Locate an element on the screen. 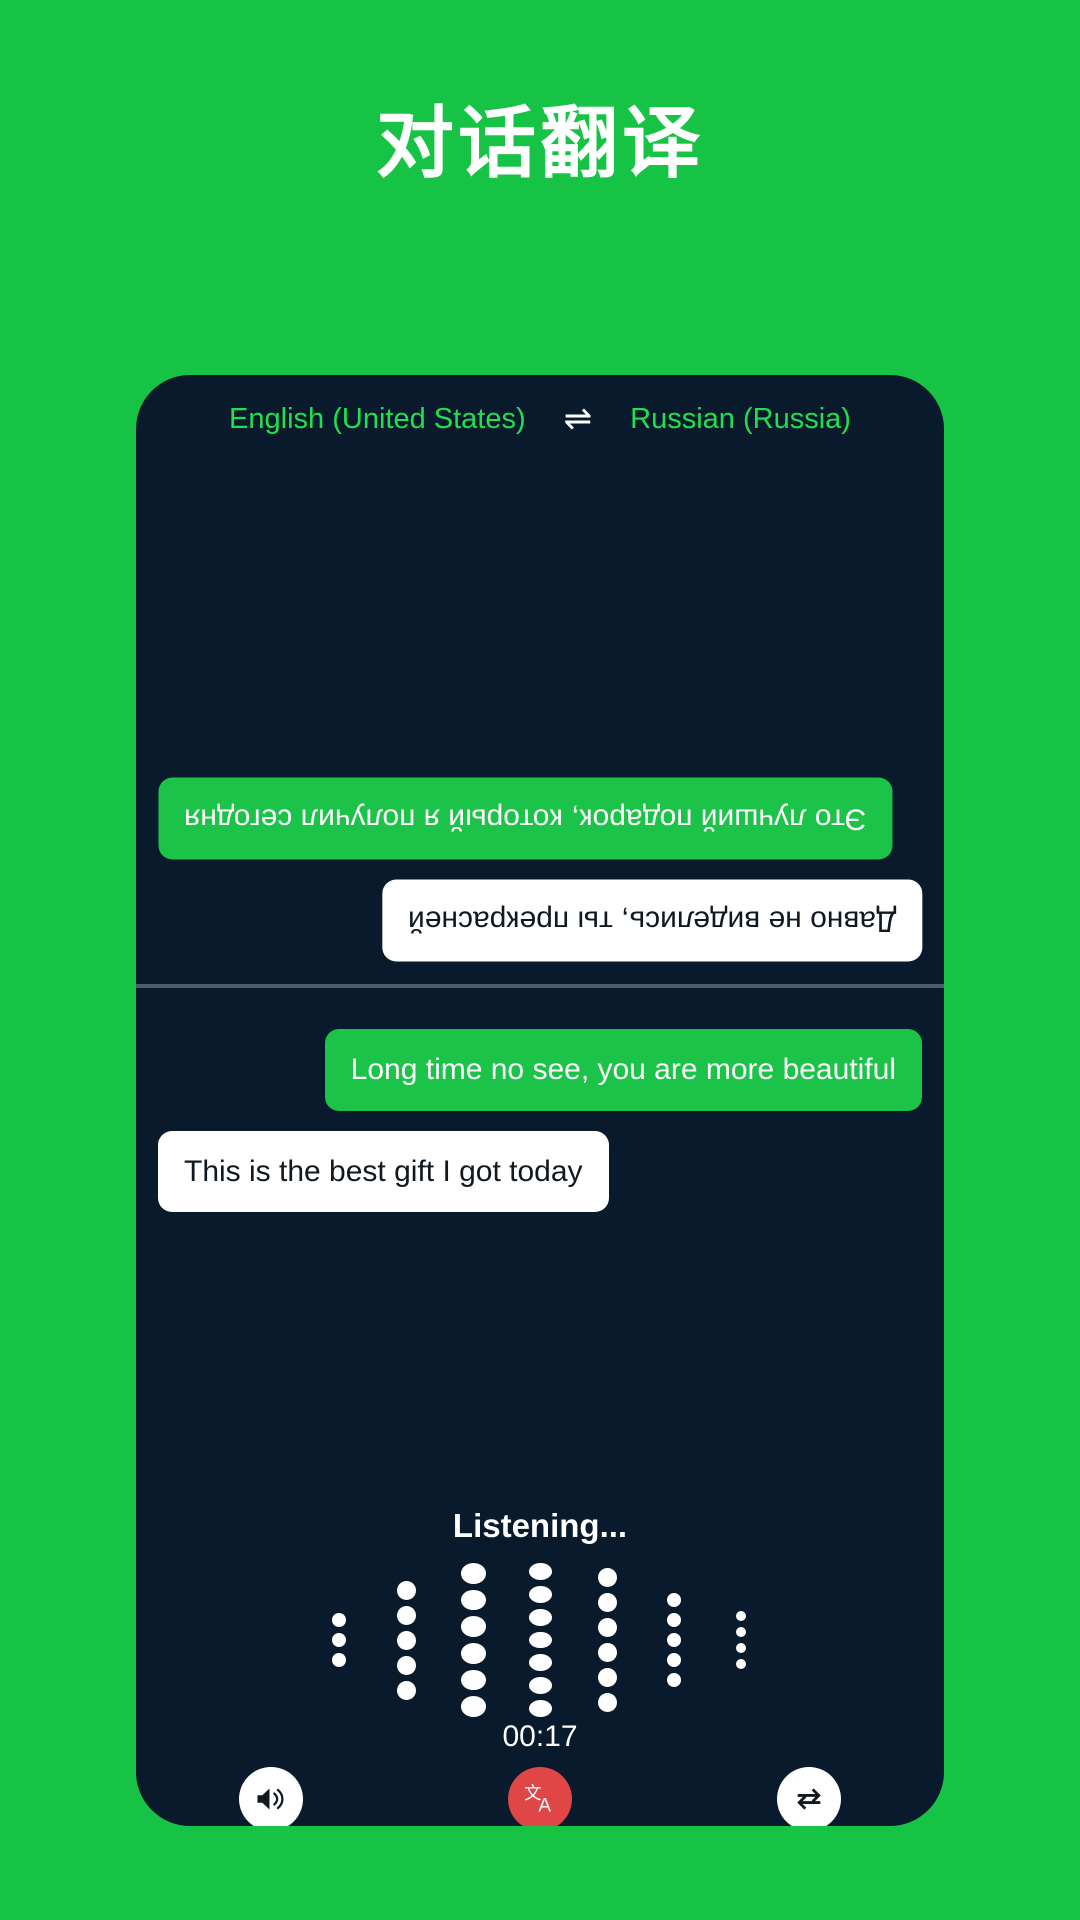 This screenshot has height=1920, width=1080. source-language-selector: English (United States) is located at coordinates (377, 419).